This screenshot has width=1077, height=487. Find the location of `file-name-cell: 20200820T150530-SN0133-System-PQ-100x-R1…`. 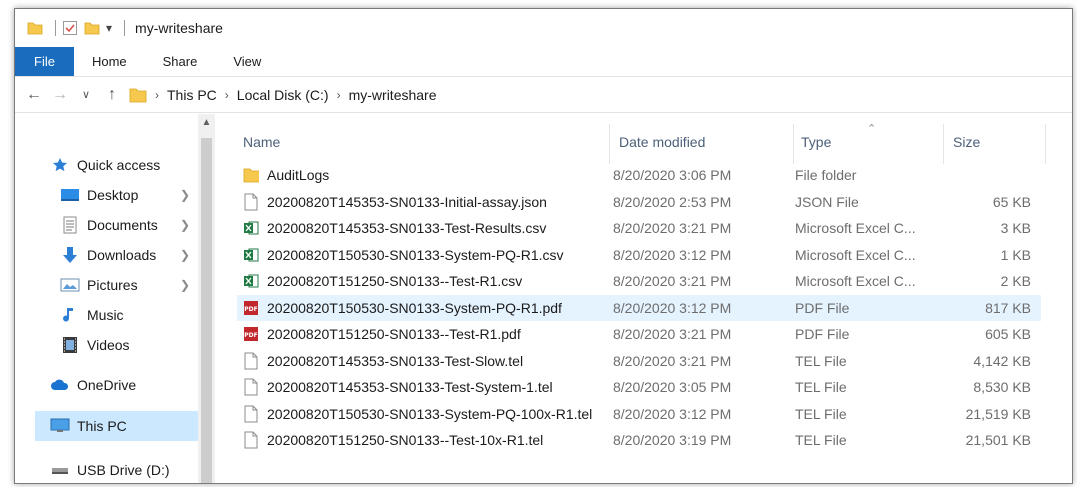

file-name-cell: 20200820T150530-SN0133-System-PQ-100x-R1… is located at coordinates (417, 414).